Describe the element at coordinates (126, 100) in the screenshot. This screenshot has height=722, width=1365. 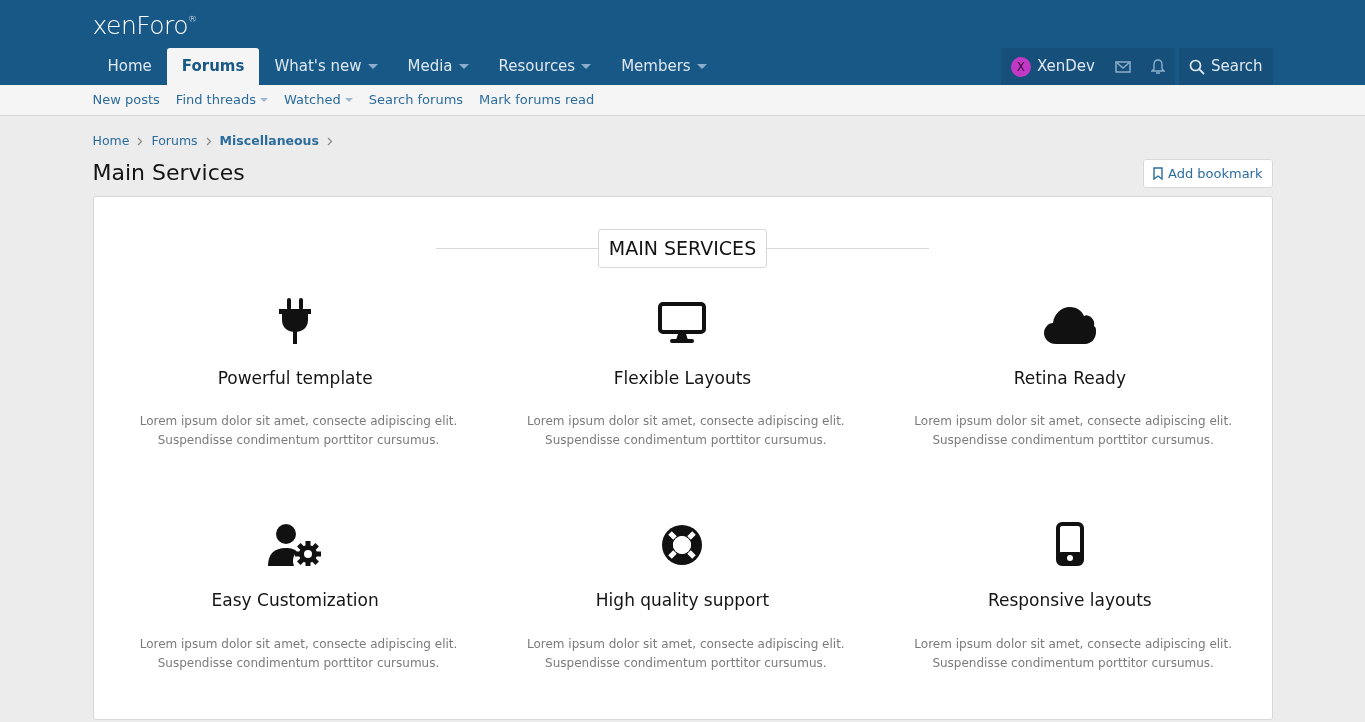
I see `sub-nav-link: New posts` at that location.